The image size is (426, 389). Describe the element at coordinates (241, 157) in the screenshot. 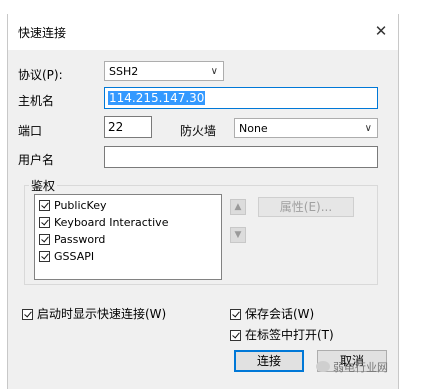

I see `username-input` at that location.